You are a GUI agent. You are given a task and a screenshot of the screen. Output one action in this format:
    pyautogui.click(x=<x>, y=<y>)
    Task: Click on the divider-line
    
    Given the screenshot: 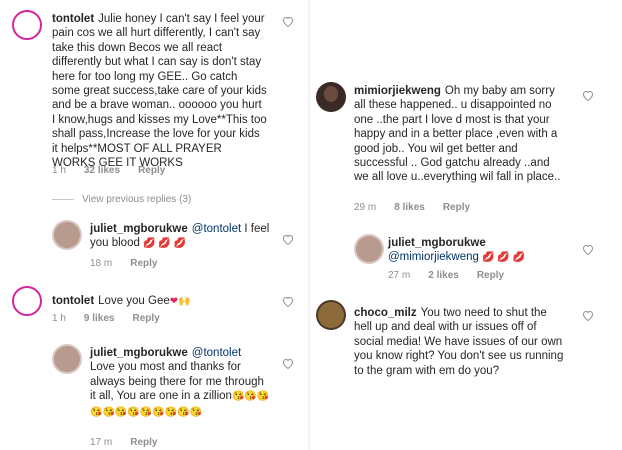 What is the action you would take?
    pyautogui.click(x=63, y=199)
    